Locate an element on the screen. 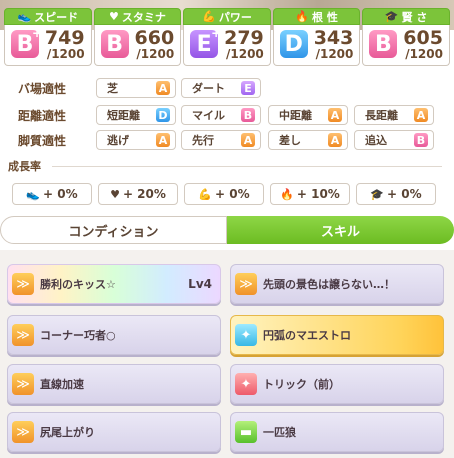 This screenshot has width=454, height=458. stat-grade: B + is located at coordinates (26, 42).